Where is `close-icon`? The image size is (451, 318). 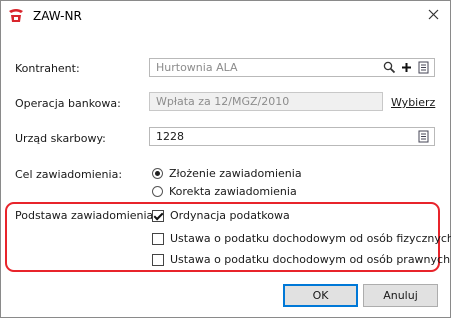 close-icon is located at coordinates (433, 16).